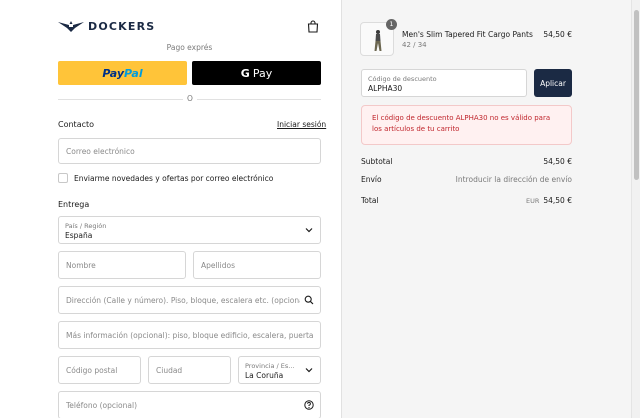  What do you see at coordinates (635, 209) in the screenshot?
I see `page-scrollbar` at bounding box center [635, 209].